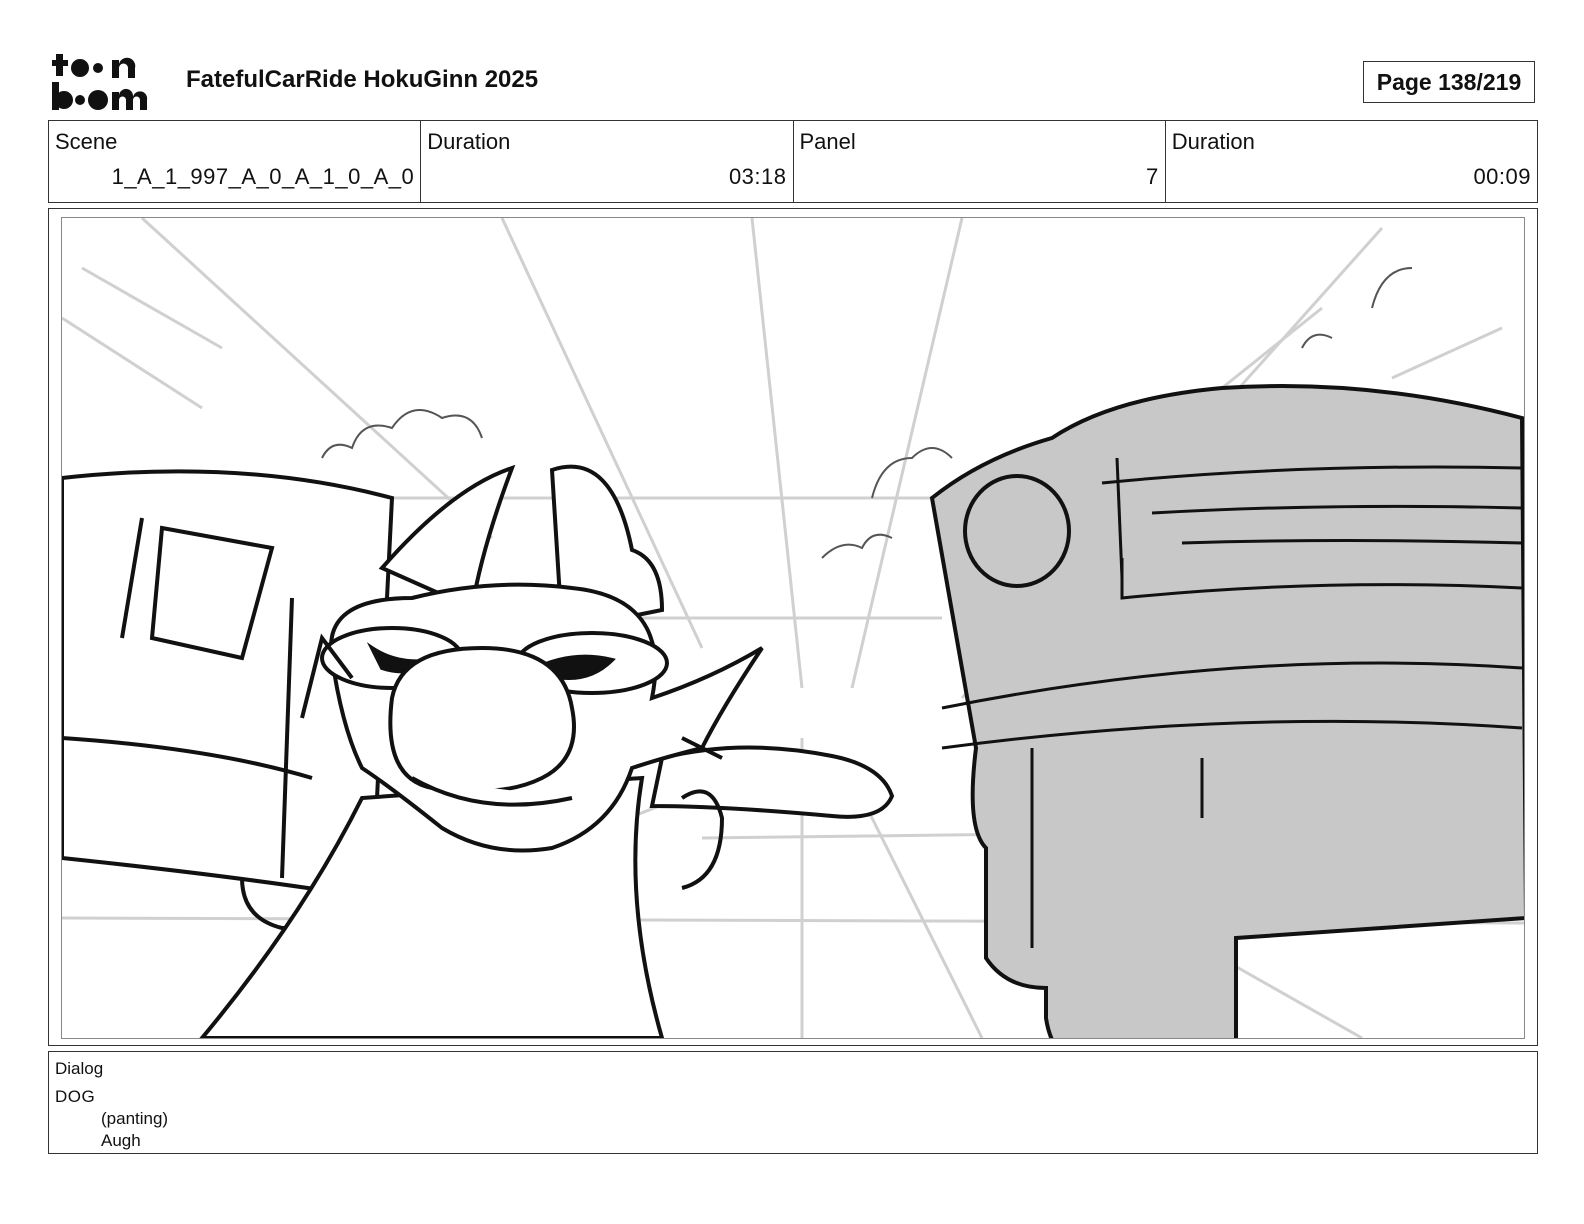 This screenshot has height=1224, width=1584. What do you see at coordinates (793, 1102) in the screenshot?
I see `dialog-box: Dialog DOG (panting) Augh` at bounding box center [793, 1102].